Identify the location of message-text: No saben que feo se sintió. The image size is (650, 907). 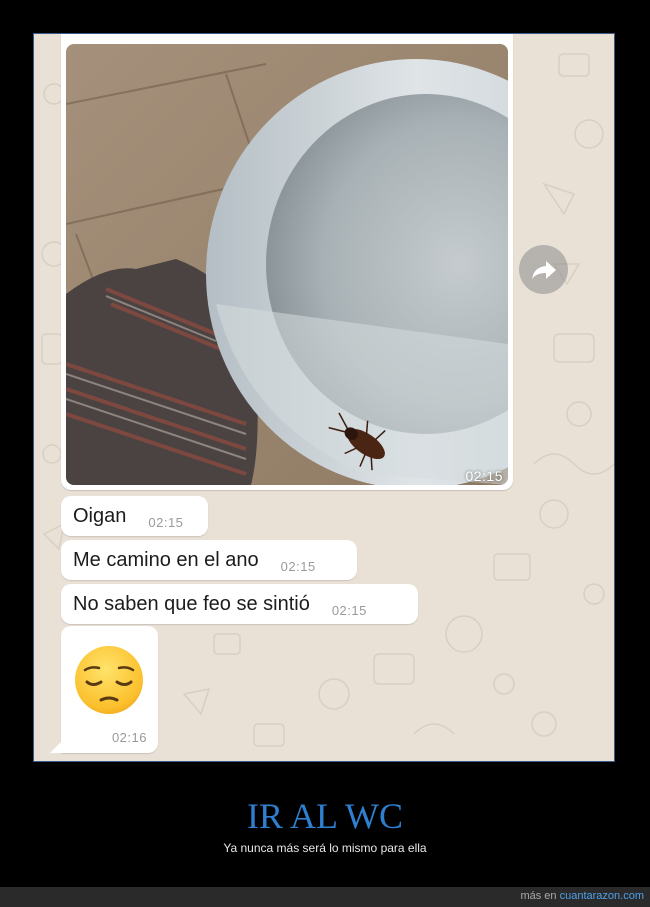
(191, 603).